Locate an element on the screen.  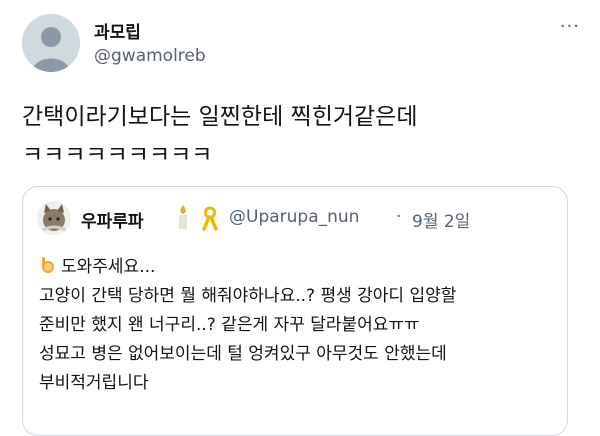
quote-display-name: 우파루파 is located at coordinates (112, 219).